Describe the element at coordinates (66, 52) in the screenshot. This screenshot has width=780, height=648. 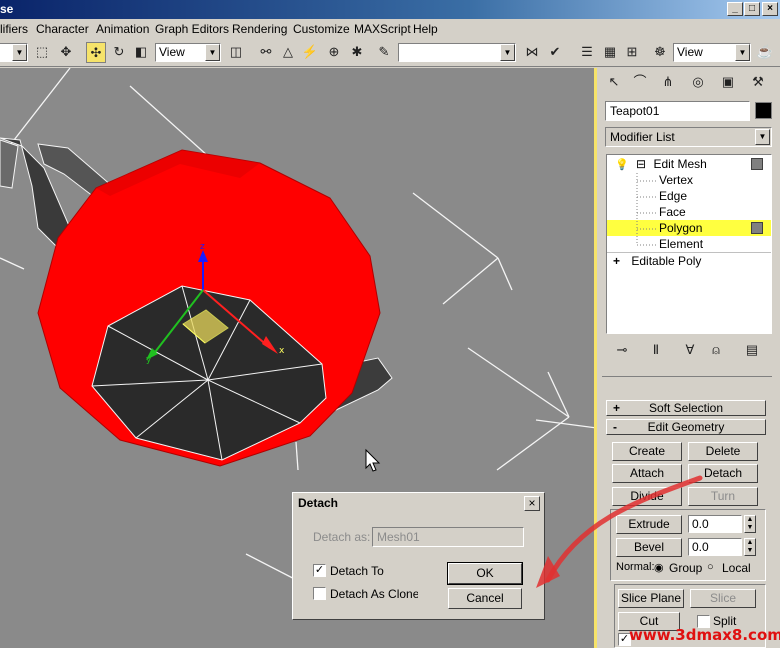
I see `select-by-name-icon: ✥` at that location.